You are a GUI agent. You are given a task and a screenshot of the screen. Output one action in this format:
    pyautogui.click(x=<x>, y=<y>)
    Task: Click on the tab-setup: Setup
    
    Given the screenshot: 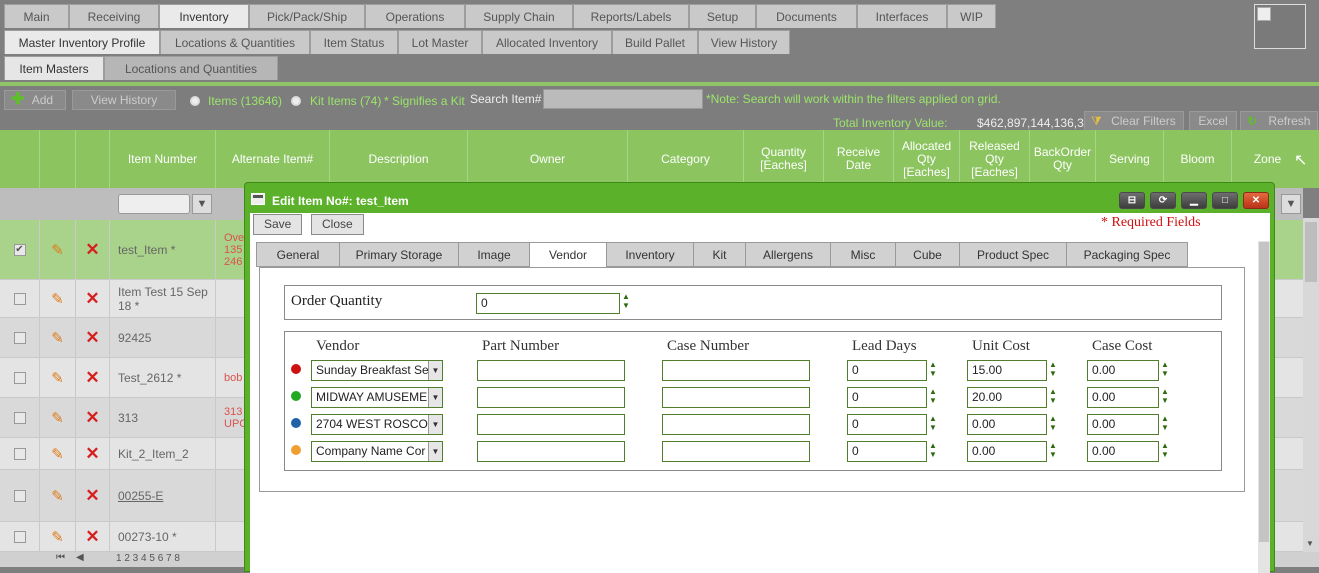 What is the action you would take?
    pyautogui.click(x=722, y=16)
    